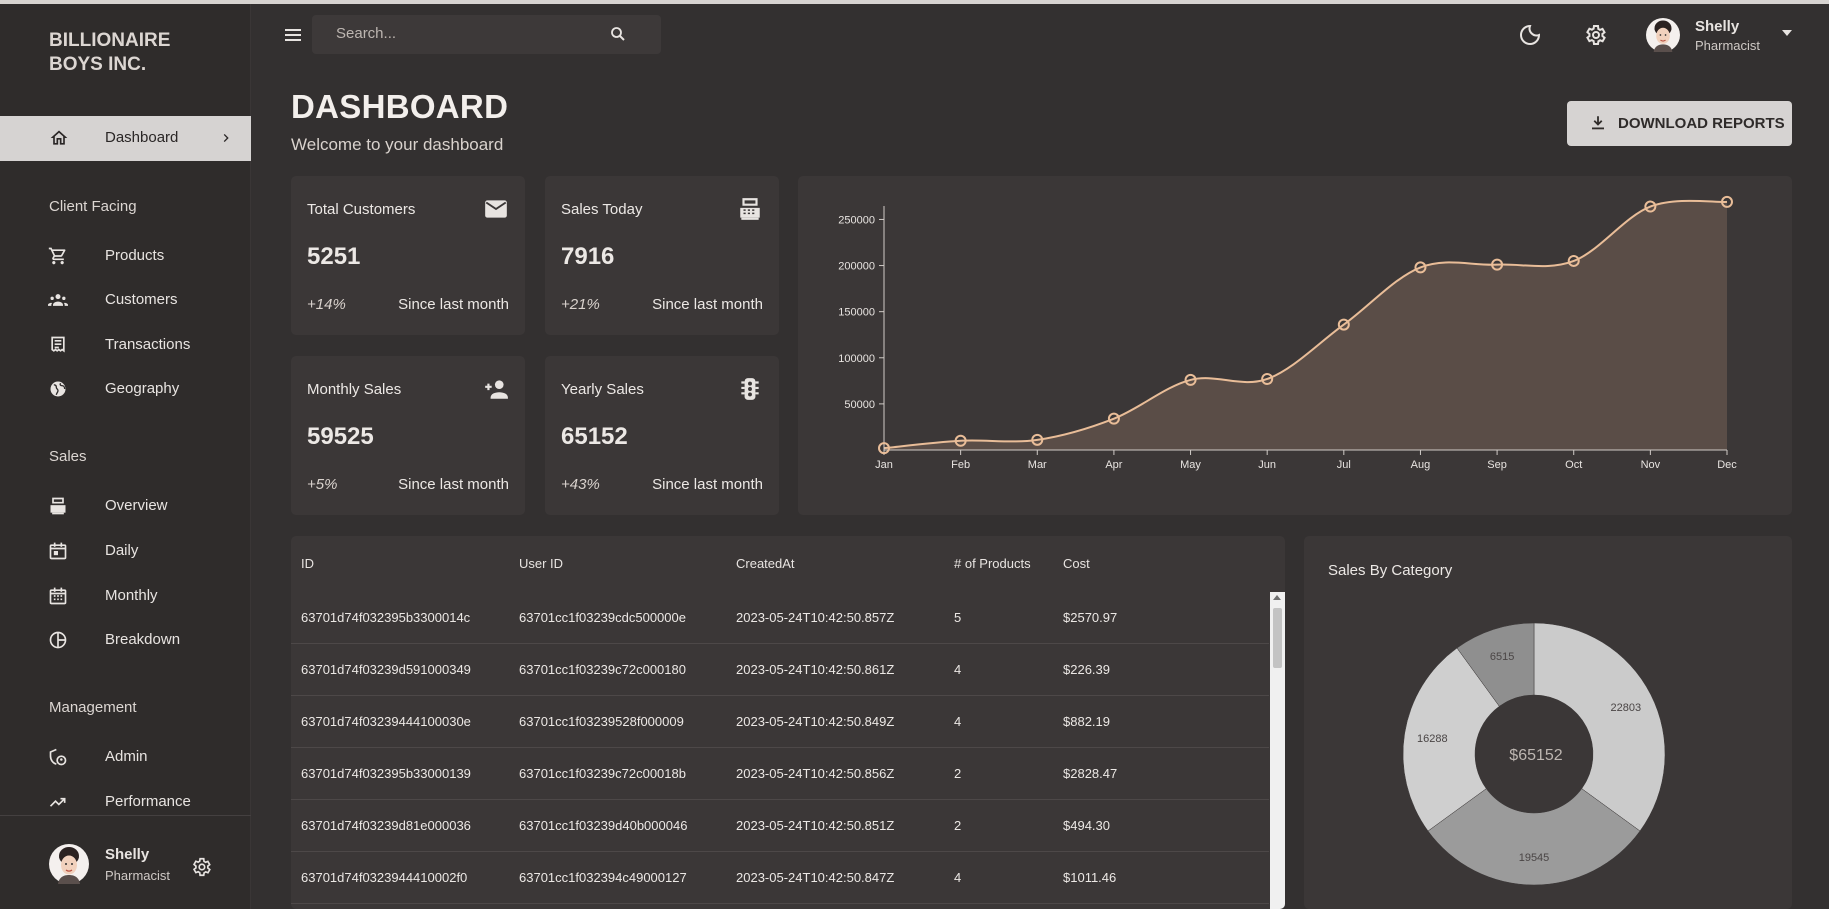  Describe the element at coordinates (815, 617) in the screenshot. I see `cell-created-at: 2023-05-24T10:42:50.857Z` at that location.